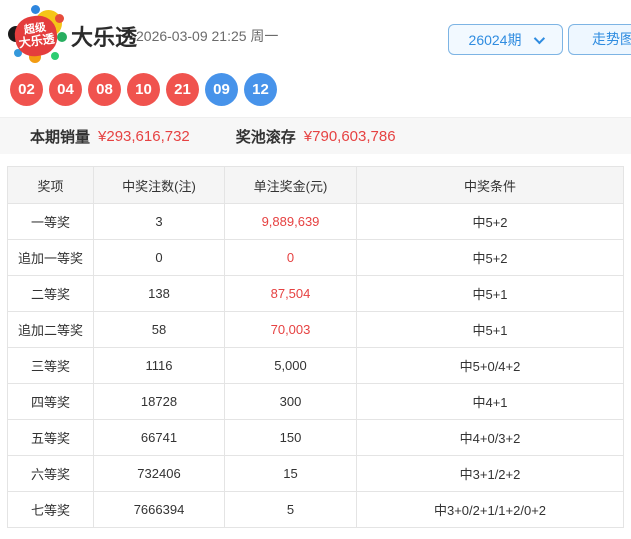  Describe the element at coordinates (50, 437) in the screenshot. I see `cell-prize: 五等奖` at that location.